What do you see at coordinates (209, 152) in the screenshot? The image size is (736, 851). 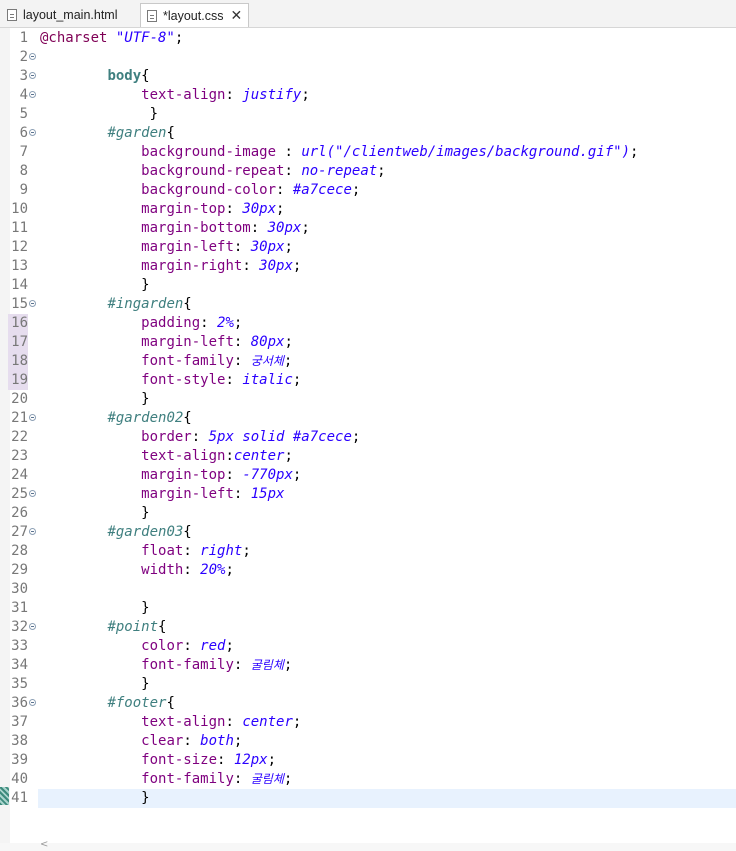 I see `code-token: background-image` at bounding box center [209, 152].